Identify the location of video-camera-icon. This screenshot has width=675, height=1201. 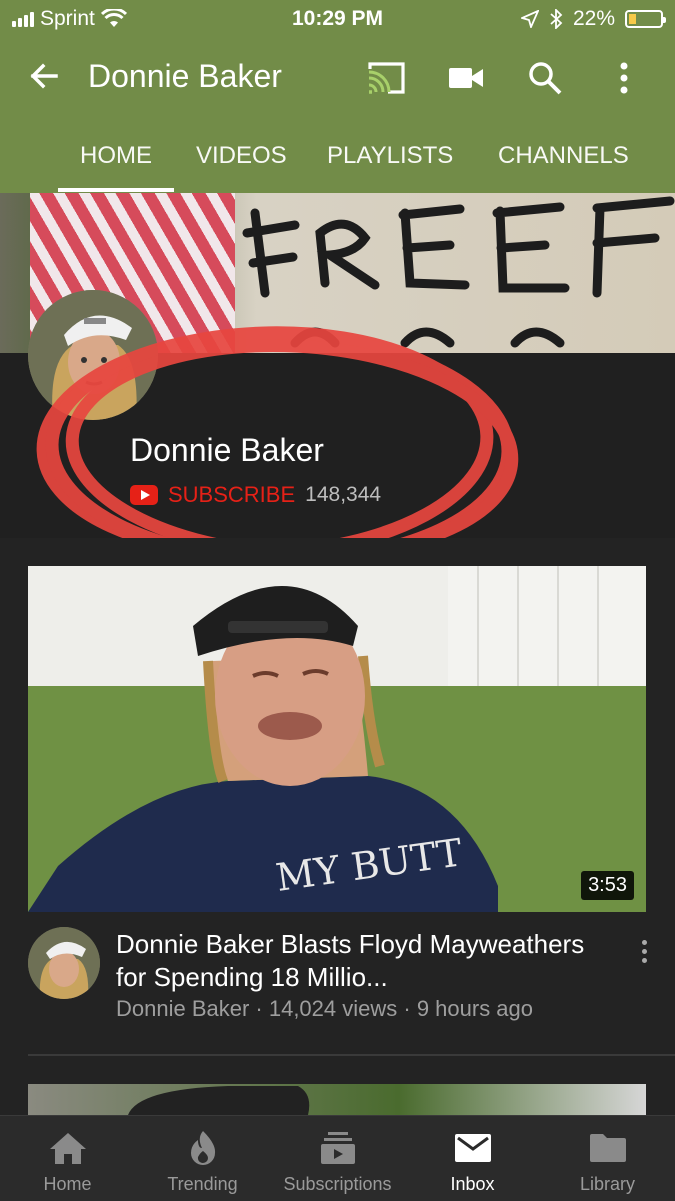
(466, 78).